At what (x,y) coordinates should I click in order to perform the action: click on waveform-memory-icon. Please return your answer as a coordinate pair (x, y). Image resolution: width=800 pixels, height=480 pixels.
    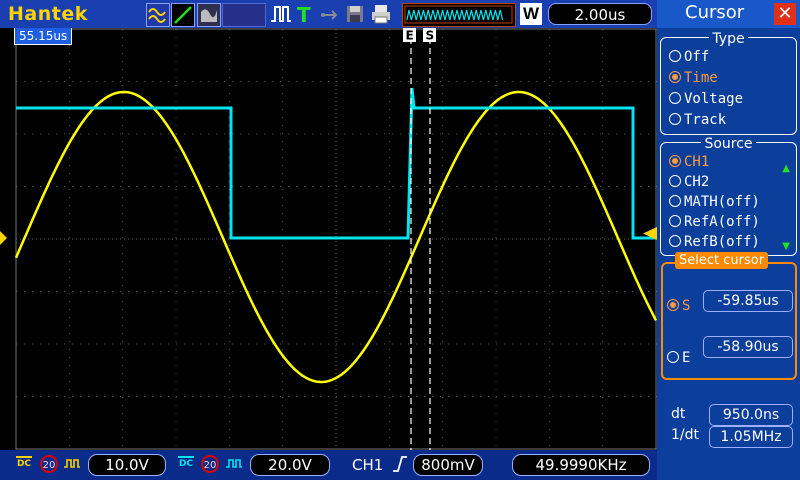
    Looking at the image, I should click on (459, 15).